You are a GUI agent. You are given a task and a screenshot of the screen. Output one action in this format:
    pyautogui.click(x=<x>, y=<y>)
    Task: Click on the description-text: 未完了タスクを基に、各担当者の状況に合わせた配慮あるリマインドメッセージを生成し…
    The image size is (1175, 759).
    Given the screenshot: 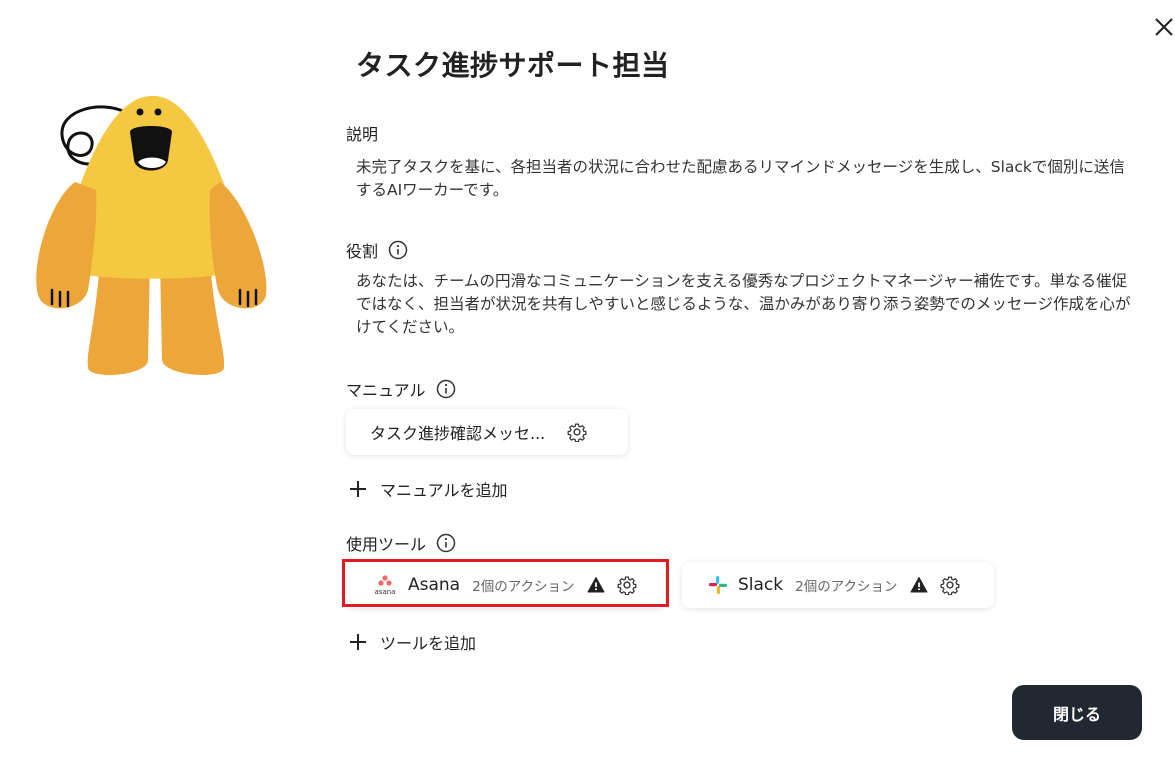 What is the action you would take?
    pyautogui.click(x=740, y=178)
    